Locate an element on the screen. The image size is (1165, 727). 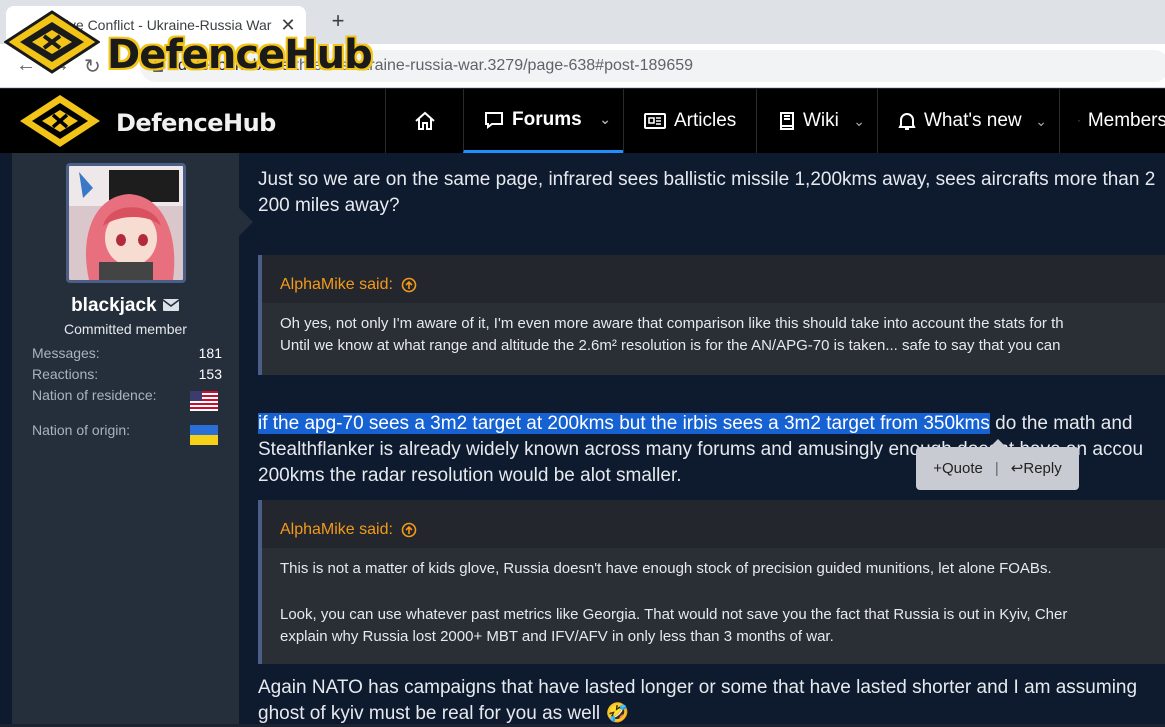
text-line: 200 miles away? is located at coordinates (711, 206).